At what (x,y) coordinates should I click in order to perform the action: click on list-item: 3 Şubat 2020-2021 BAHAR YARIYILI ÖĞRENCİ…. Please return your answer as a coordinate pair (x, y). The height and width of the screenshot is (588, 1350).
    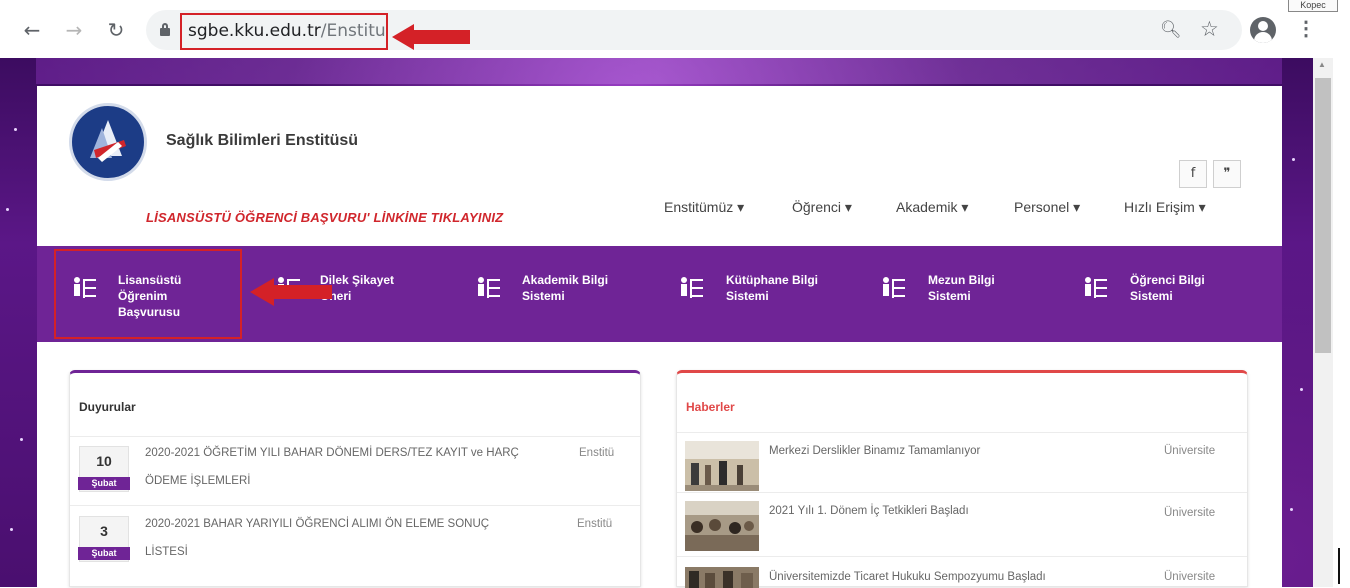
    Looking at the image, I should click on (355, 536).